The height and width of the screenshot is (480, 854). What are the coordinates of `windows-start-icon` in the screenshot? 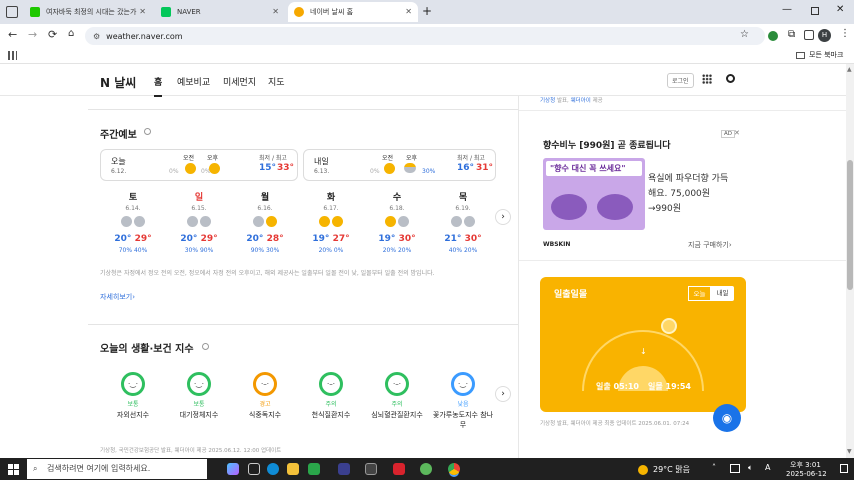 It's located at (13, 469).